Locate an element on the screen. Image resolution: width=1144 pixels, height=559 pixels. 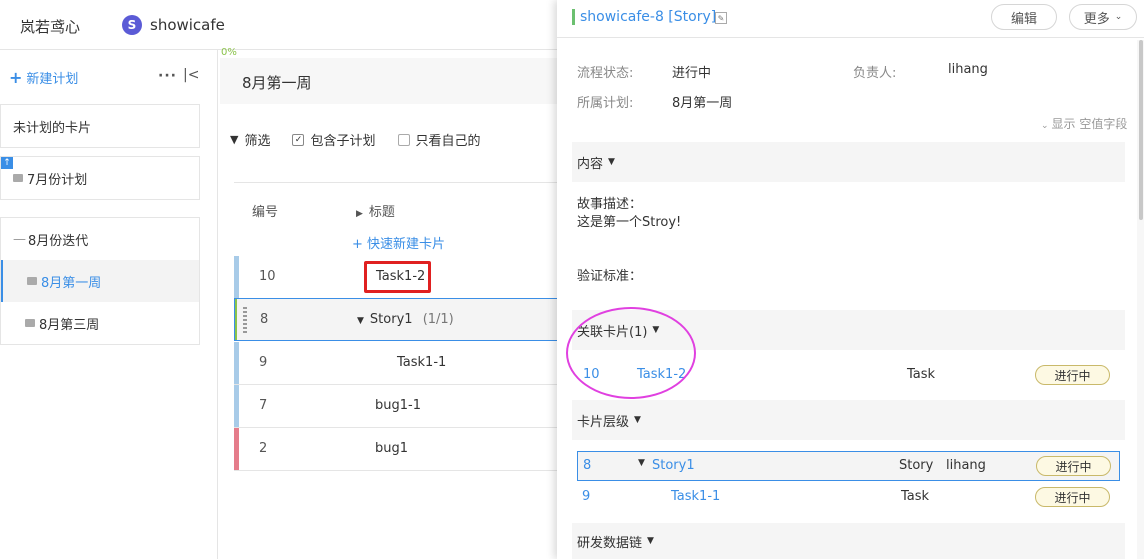
row-title: bug1 is located at coordinates (391, 448).